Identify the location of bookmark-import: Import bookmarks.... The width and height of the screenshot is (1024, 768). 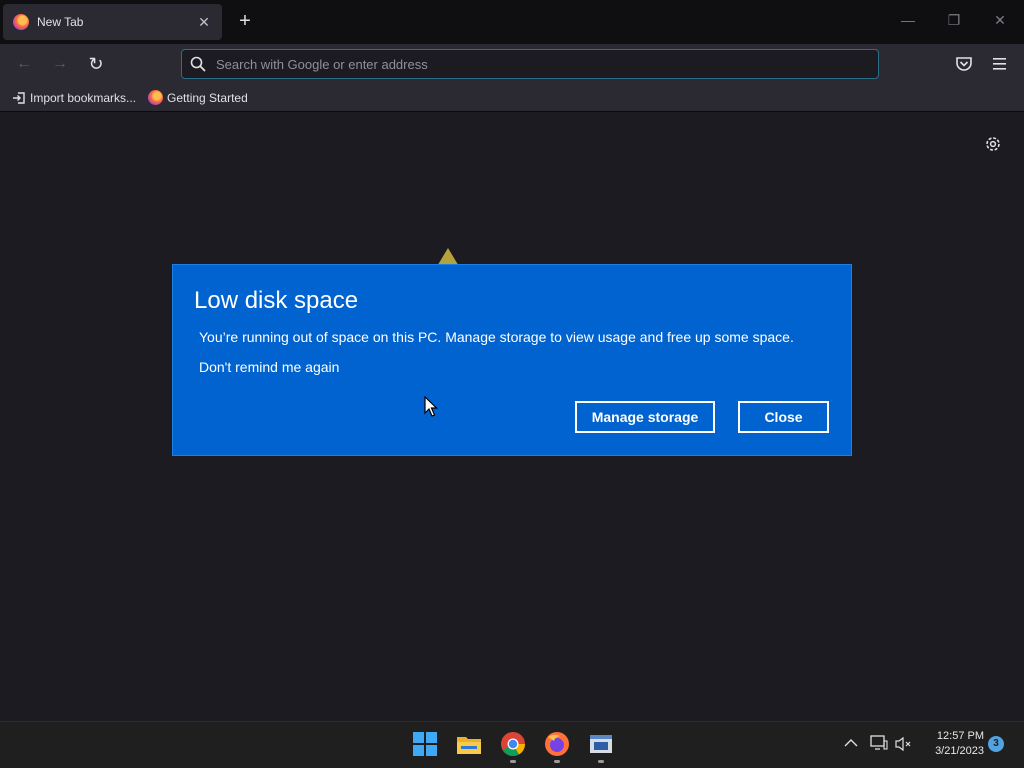
(74, 98).